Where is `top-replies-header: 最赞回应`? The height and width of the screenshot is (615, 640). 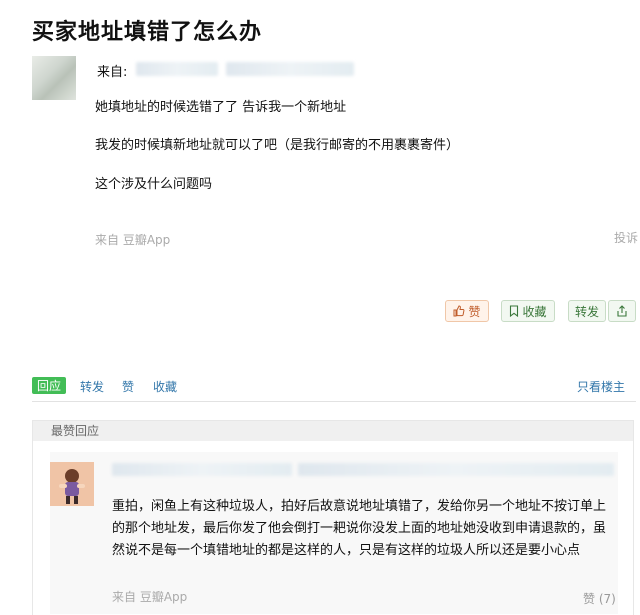 top-replies-header: 最赞回应 is located at coordinates (333, 431).